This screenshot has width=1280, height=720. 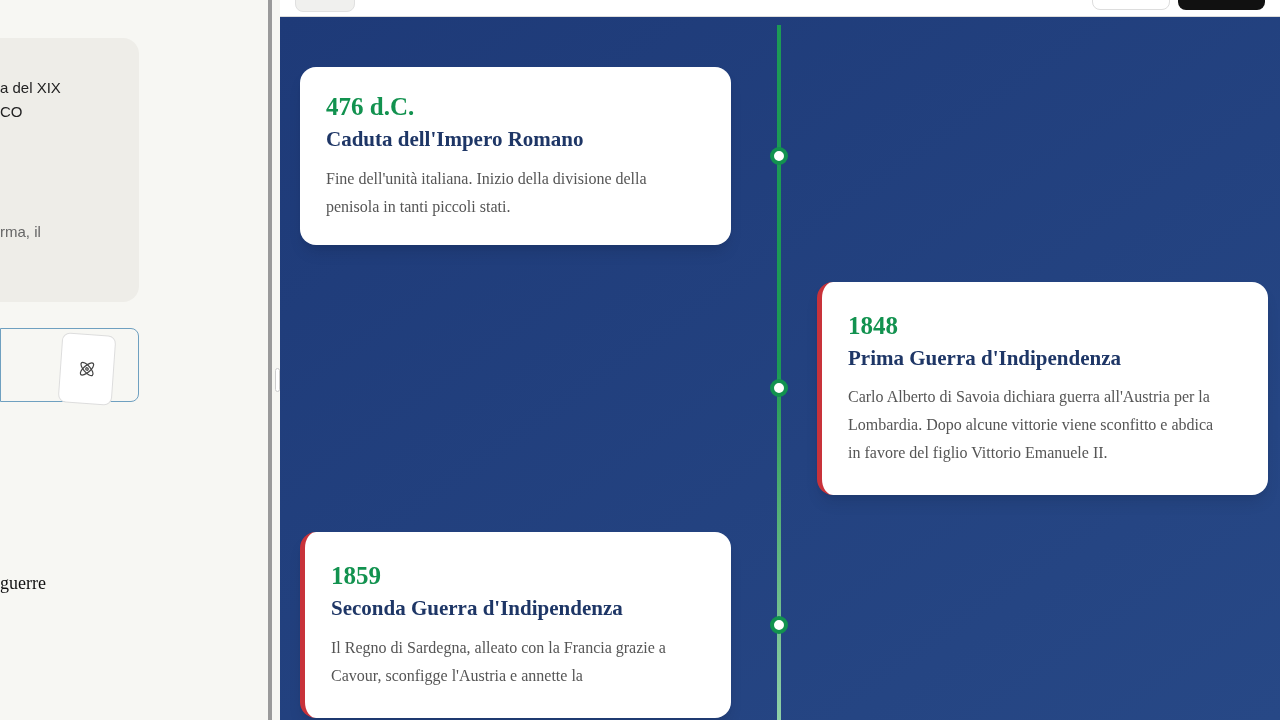 What do you see at coordinates (1221, 5) in the screenshot?
I see `dark-button` at bounding box center [1221, 5].